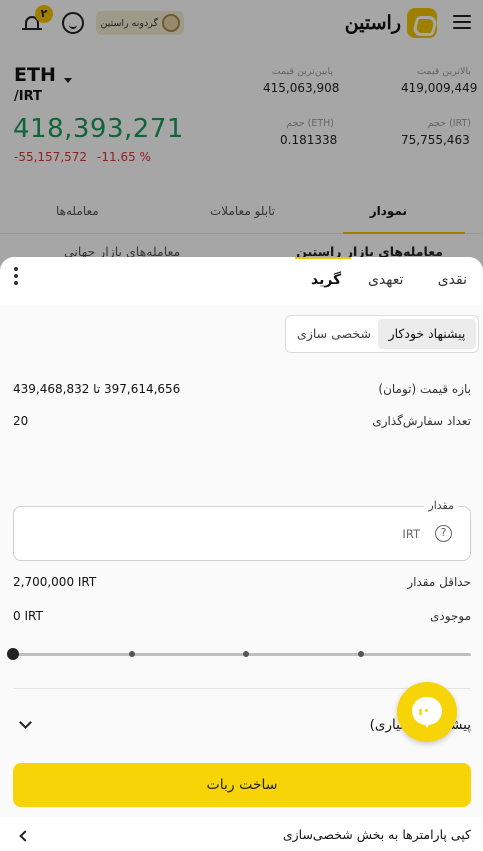 The height and width of the screenshot is (851, 483). Describe the element at coordinates (452, 280) in the screenshot. I see `tab-spot: نقدی` at that location.